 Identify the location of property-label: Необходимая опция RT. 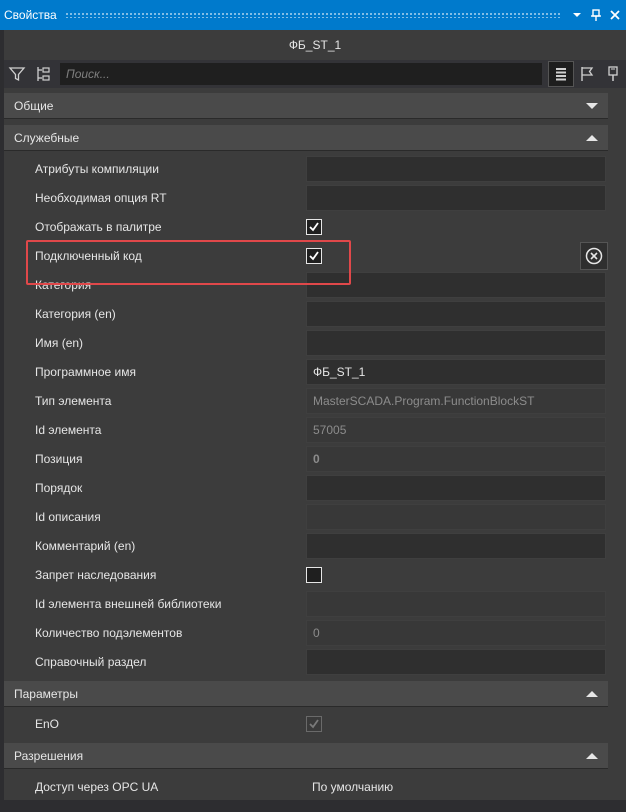
(101, 197).